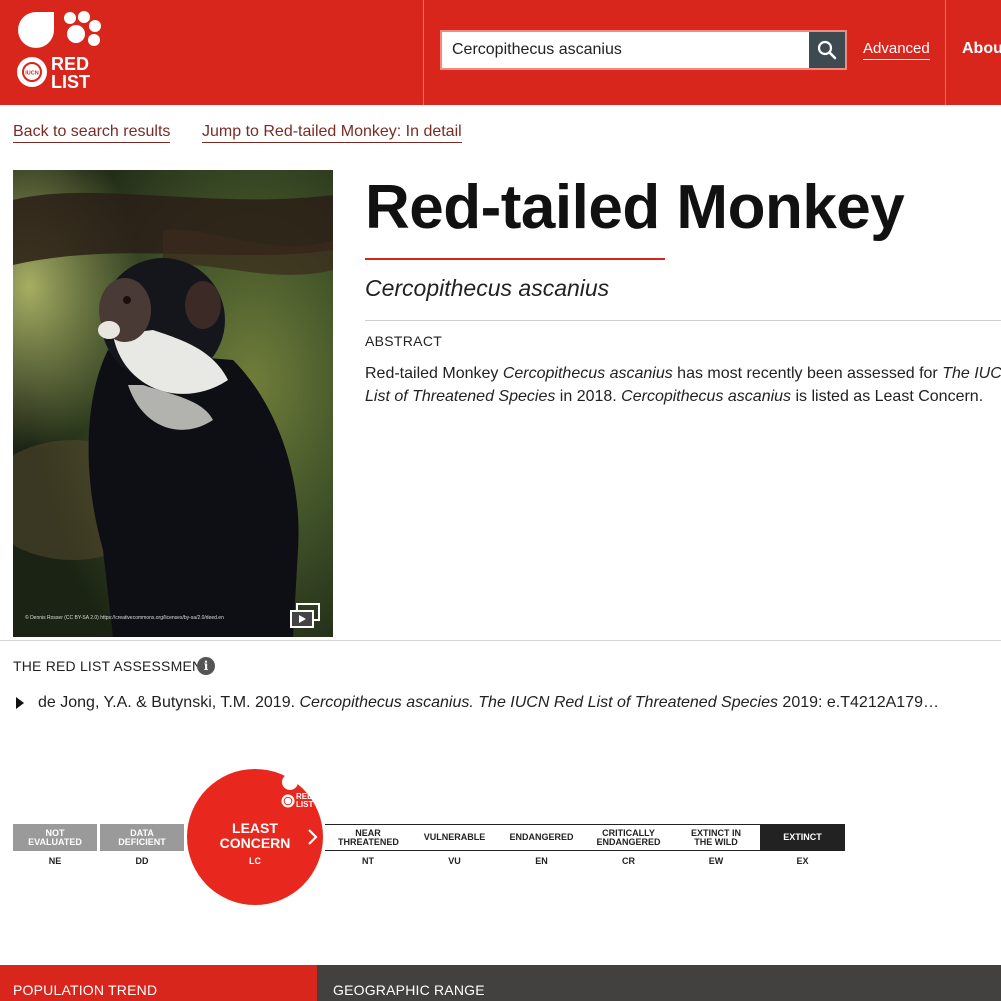  Describe the element at coordinates (409, 990) in the screenshot. I see `geographic-range-label: GEOGRAPHIC RANGE` at that location.